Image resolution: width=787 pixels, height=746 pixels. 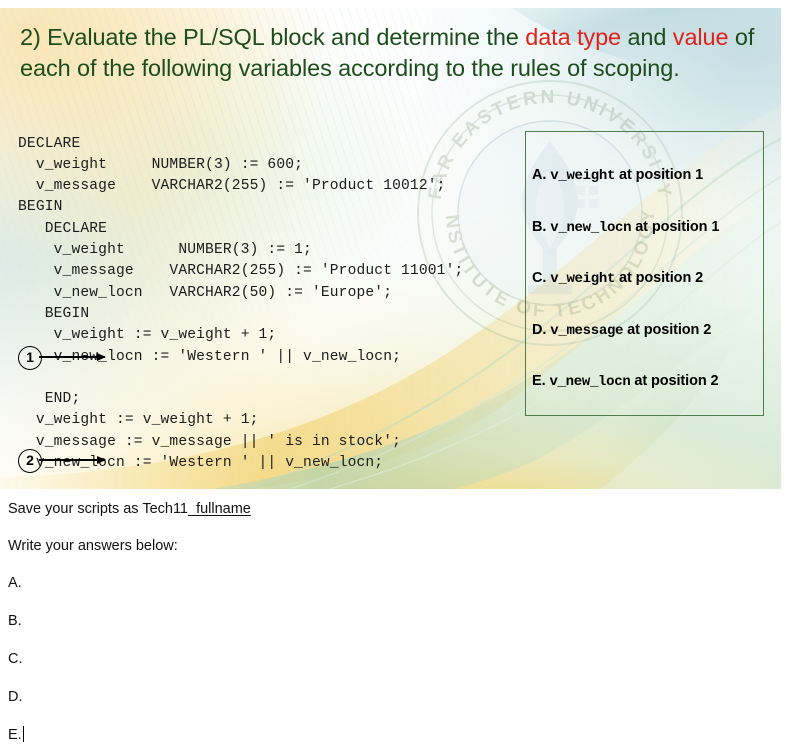 I want to click on save-instructions-line: Save your scripts as Tech11_fullname, so click(x=129, y=509).